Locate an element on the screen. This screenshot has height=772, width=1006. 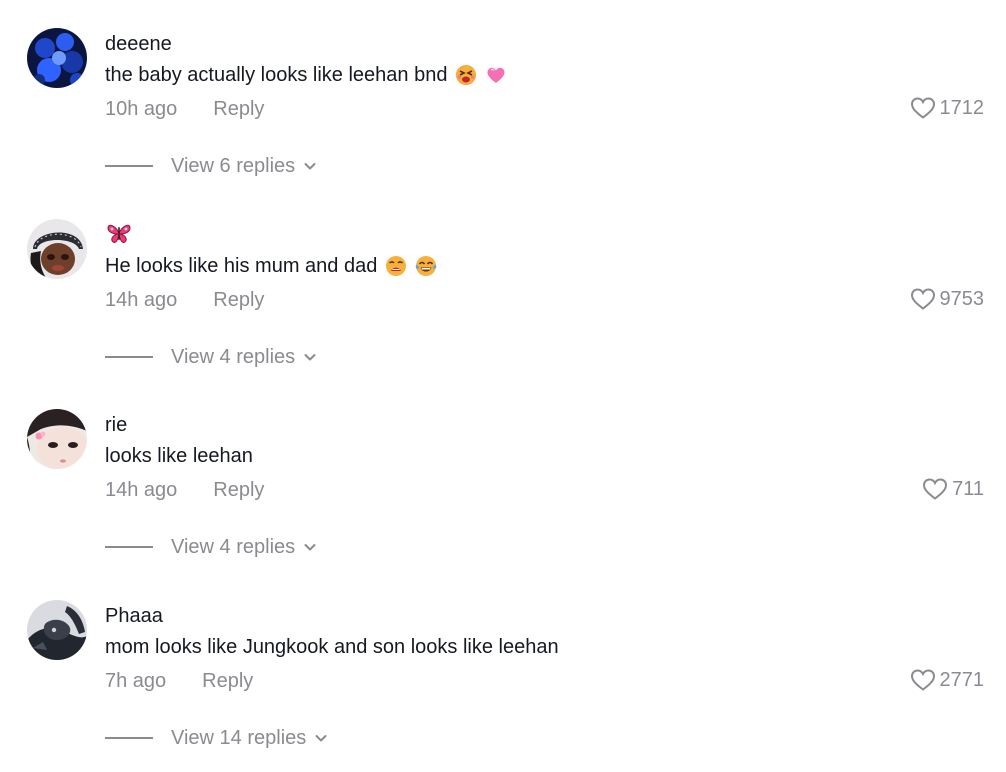
like-button: 711 is located at coordinates (953, 489).